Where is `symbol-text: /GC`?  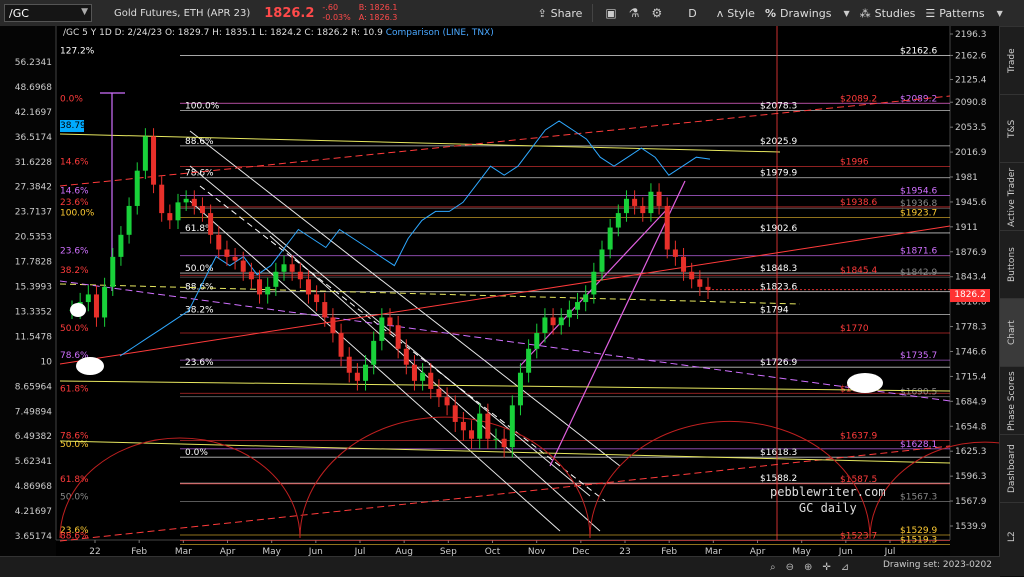
symbol-text: /GC is located at coordinates (19, 13).